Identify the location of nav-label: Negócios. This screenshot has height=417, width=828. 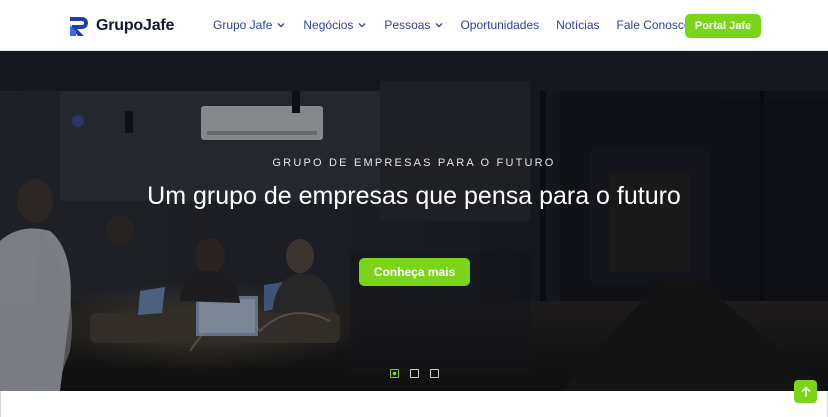
(328, 25).